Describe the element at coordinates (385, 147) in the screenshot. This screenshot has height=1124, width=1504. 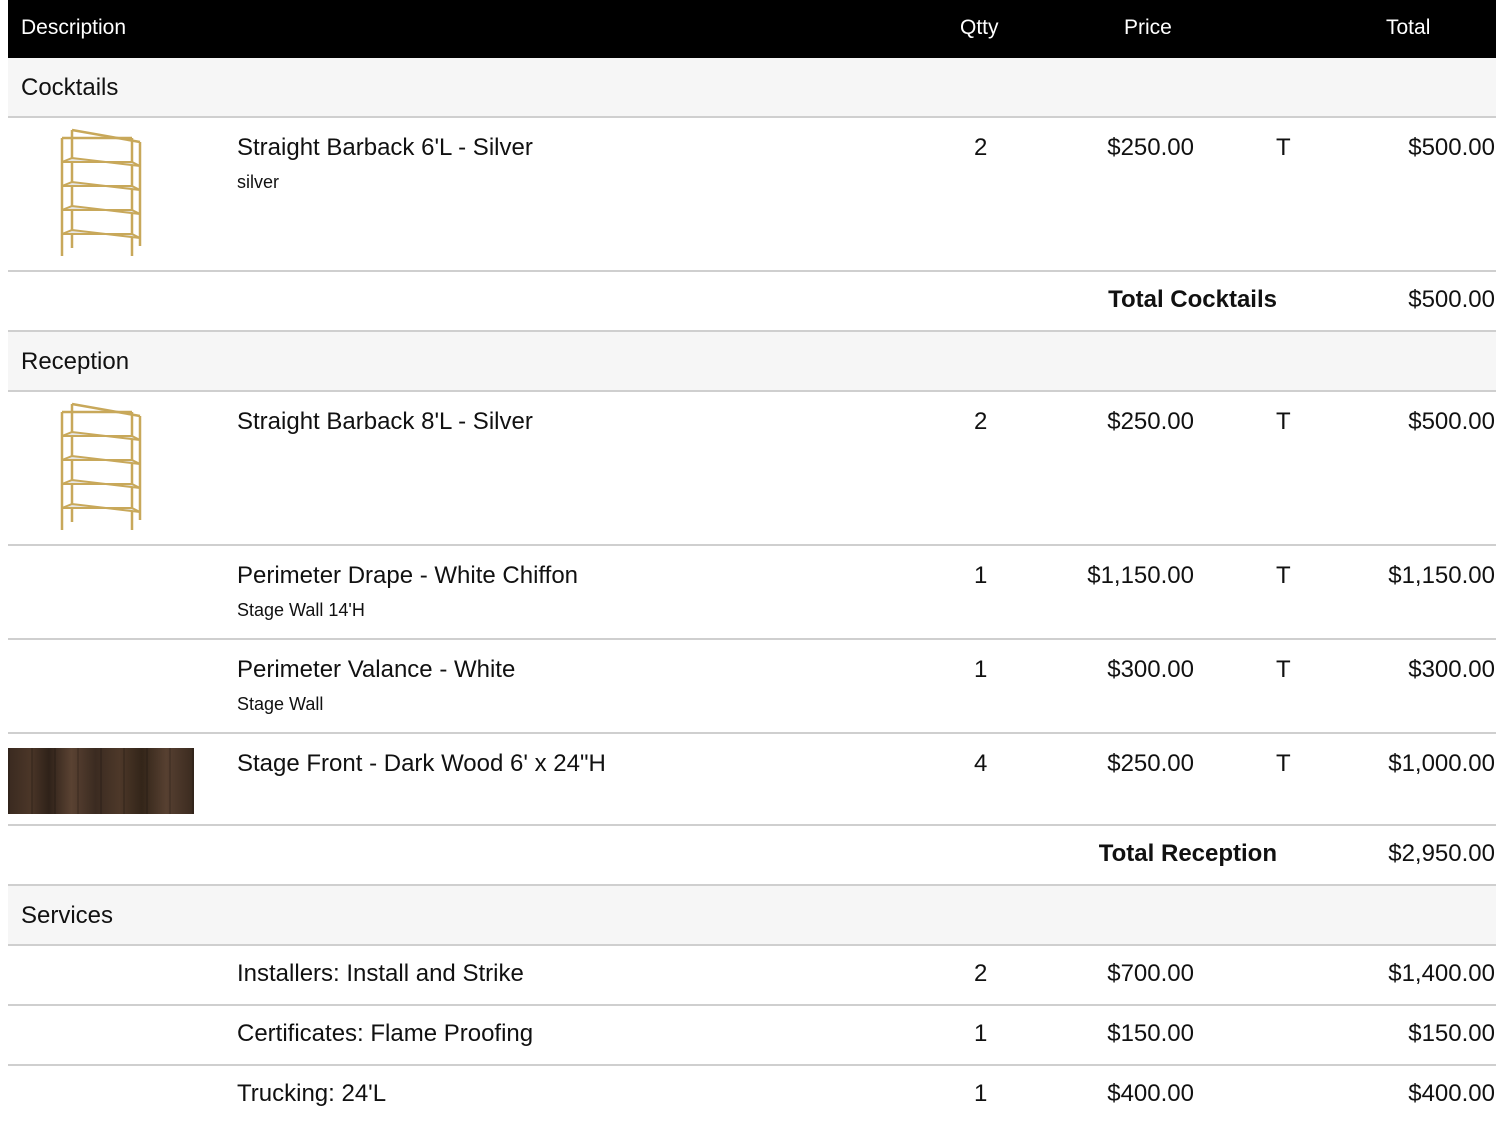
I see `item-name: Straight Barback 6'L - Silver` at that location.